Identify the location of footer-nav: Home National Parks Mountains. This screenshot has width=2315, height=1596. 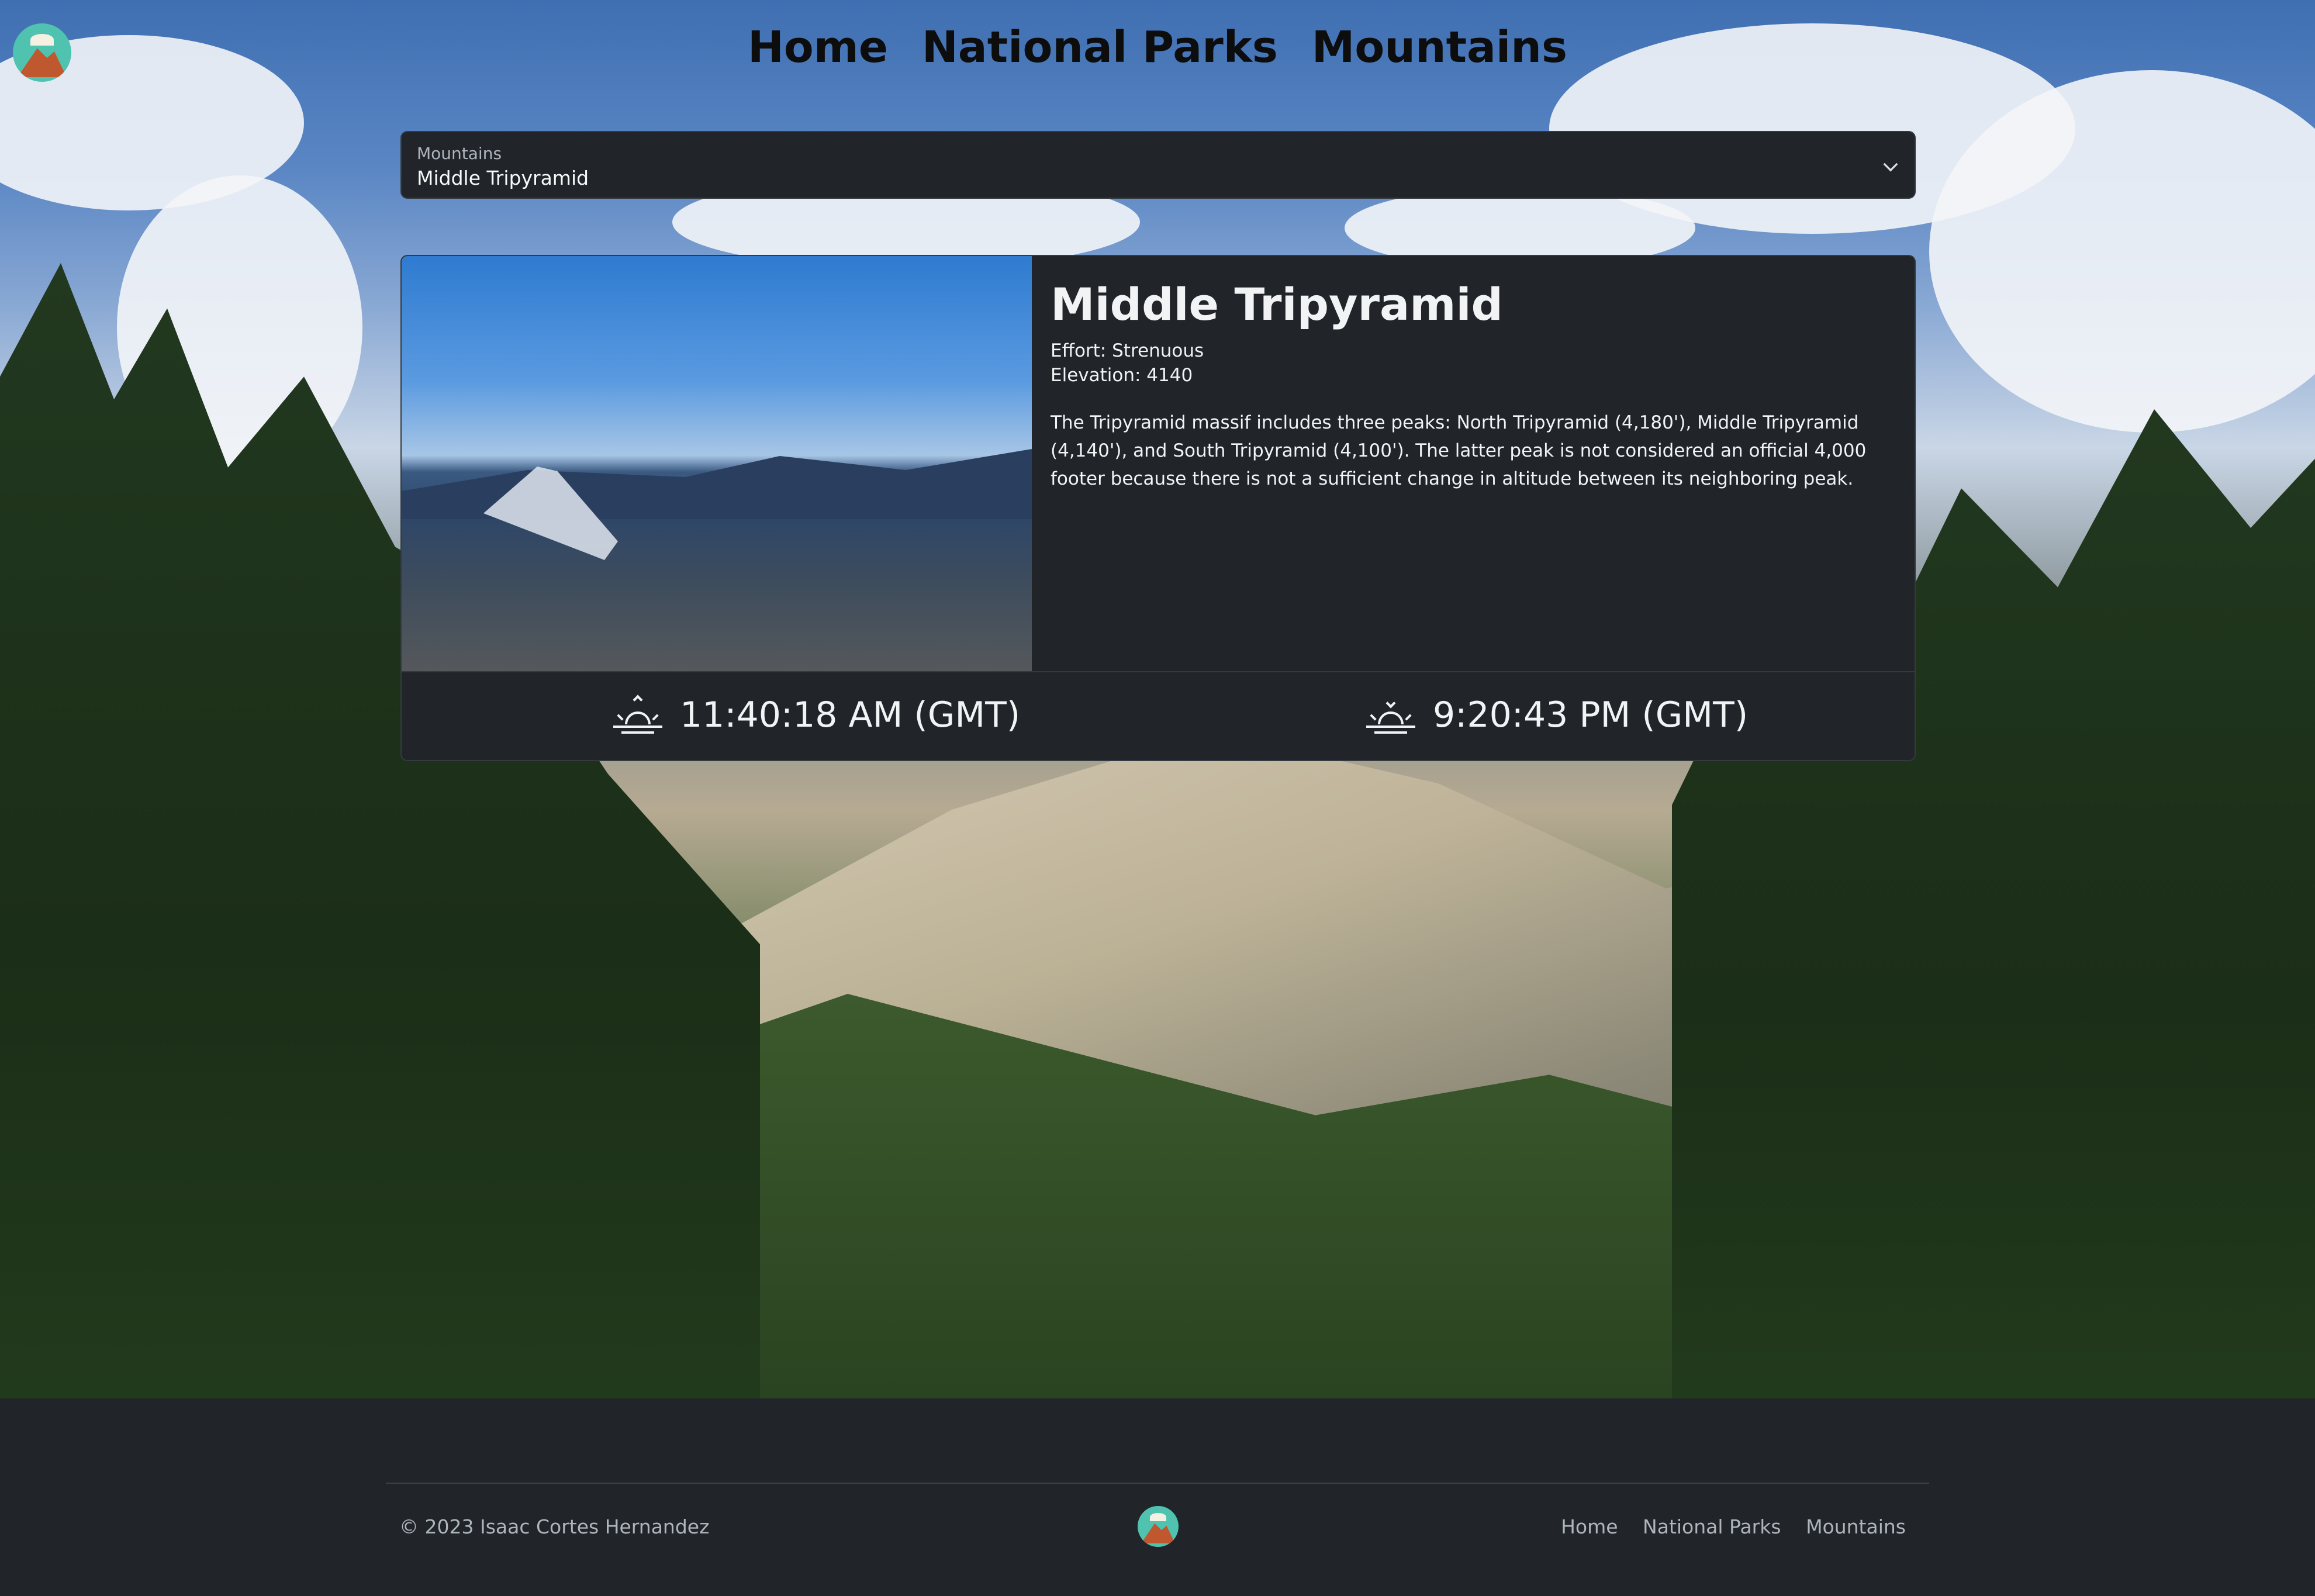
(1724, 1527).